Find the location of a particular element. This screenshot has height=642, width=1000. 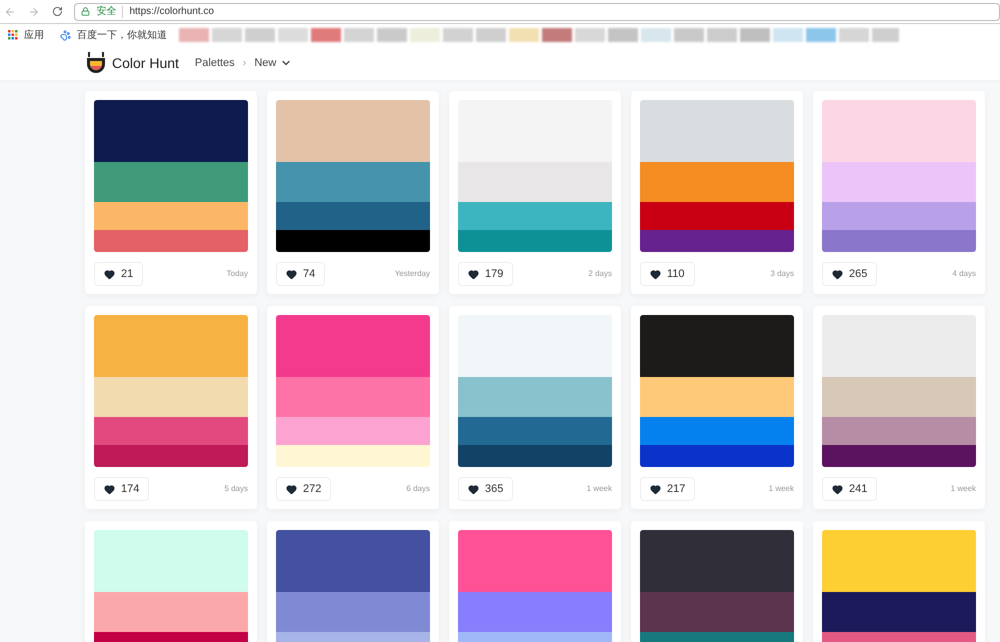

like-button: 174 is located at coordinates (122, 489).